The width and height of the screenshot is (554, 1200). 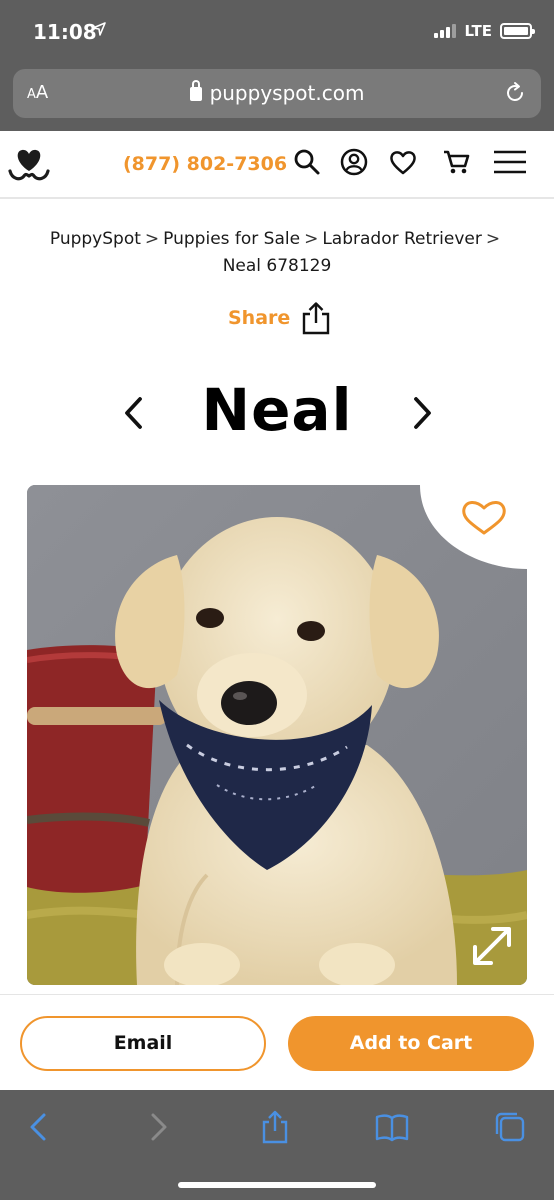 What do you see at coordinates (492, 946) in the screenshot?
I see `expand-icon` at bounding box center [492, 946].